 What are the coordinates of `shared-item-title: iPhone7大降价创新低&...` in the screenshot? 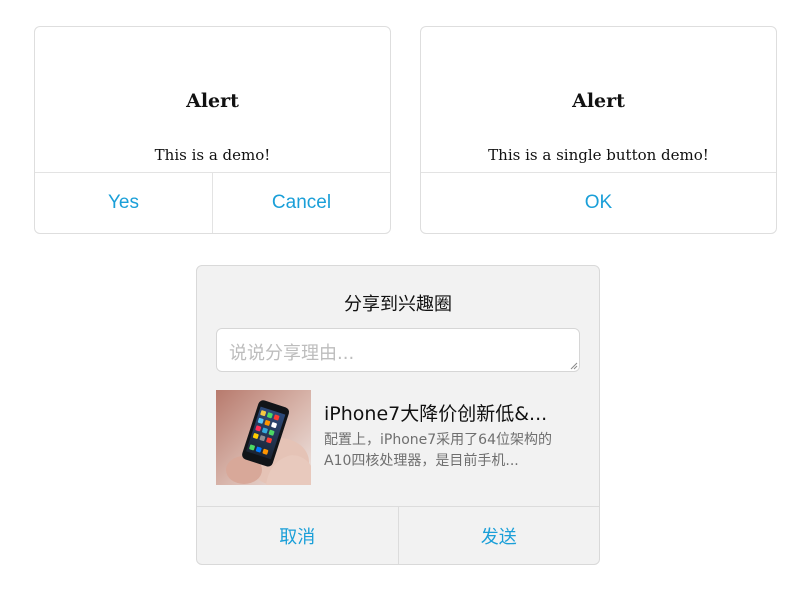 It's located at (436, 414).